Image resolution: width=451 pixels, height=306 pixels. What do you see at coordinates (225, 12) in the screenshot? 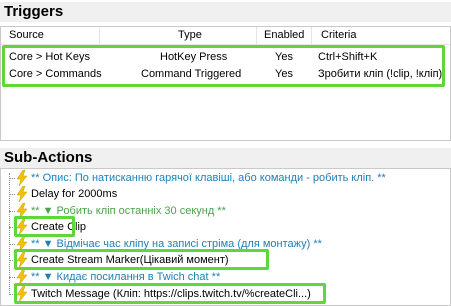
I see `triggers-title: Triggers` at bounding box center [225, 12].